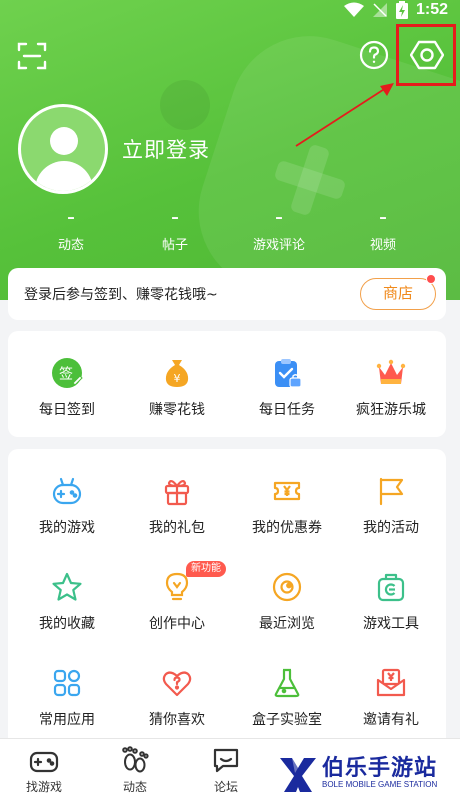  What do you see at coordinates (279, 230) in the screenshot?
I see `stat-game-reviews: – 游戏评论` at bounding box center [279, 230].